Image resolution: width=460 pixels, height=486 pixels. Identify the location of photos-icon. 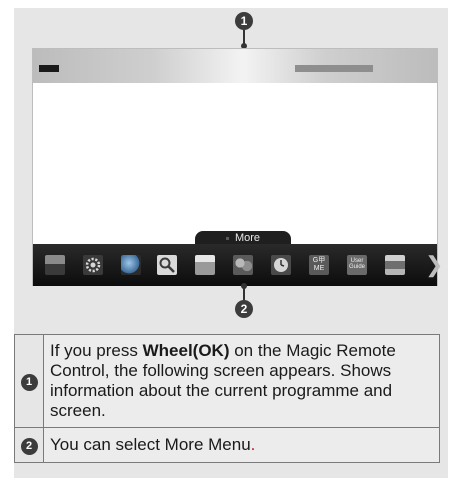
(243, 265).